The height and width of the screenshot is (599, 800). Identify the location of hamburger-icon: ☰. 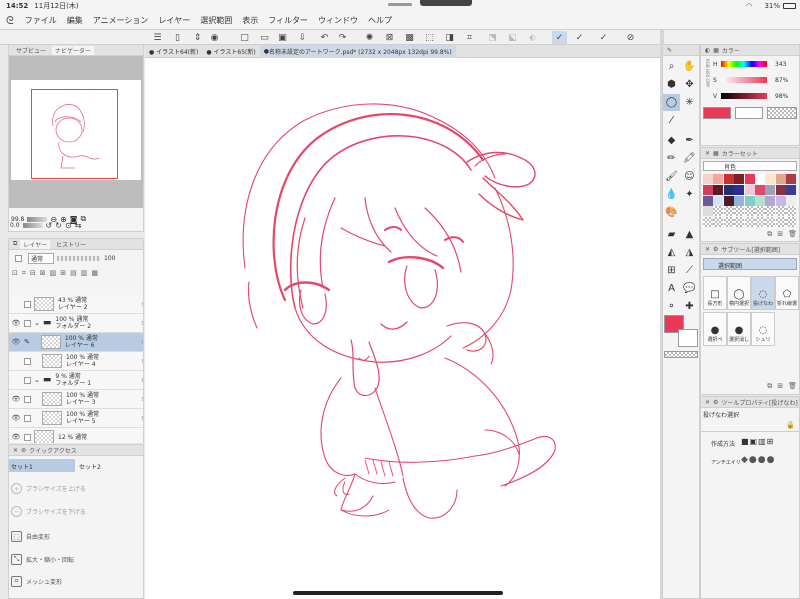
(157, 37).